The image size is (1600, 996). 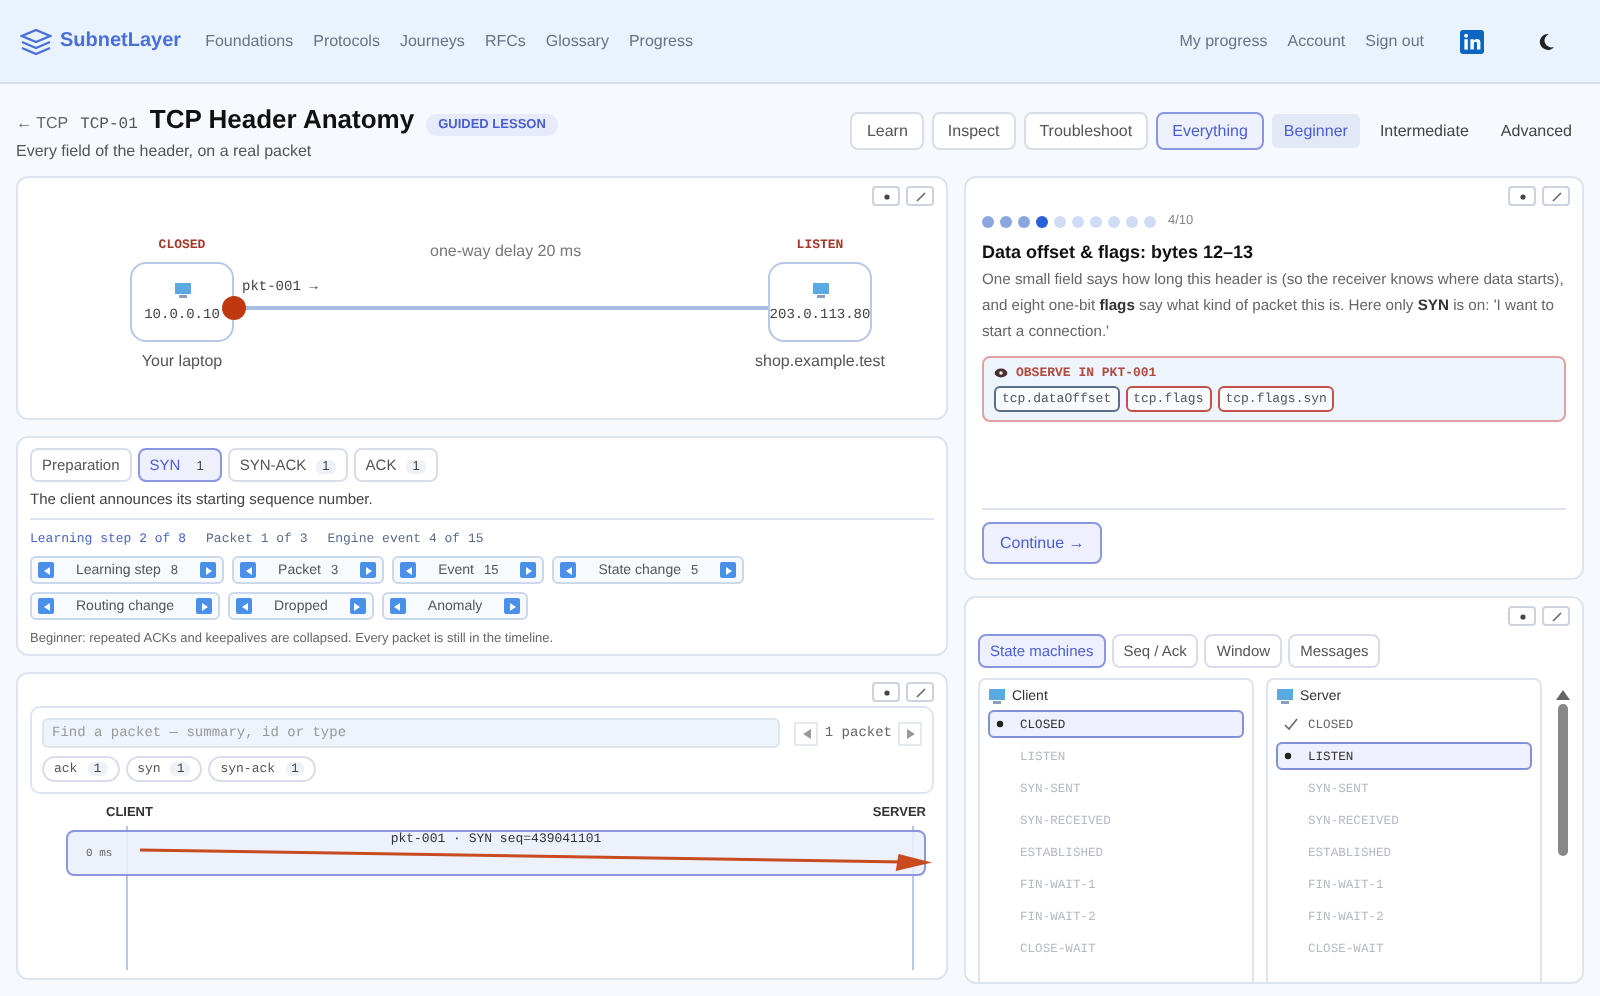 What do you see at coordinates (660, 41) in the screenshot?
I see `nav-link: Progress` at bounding box center [660, 41].